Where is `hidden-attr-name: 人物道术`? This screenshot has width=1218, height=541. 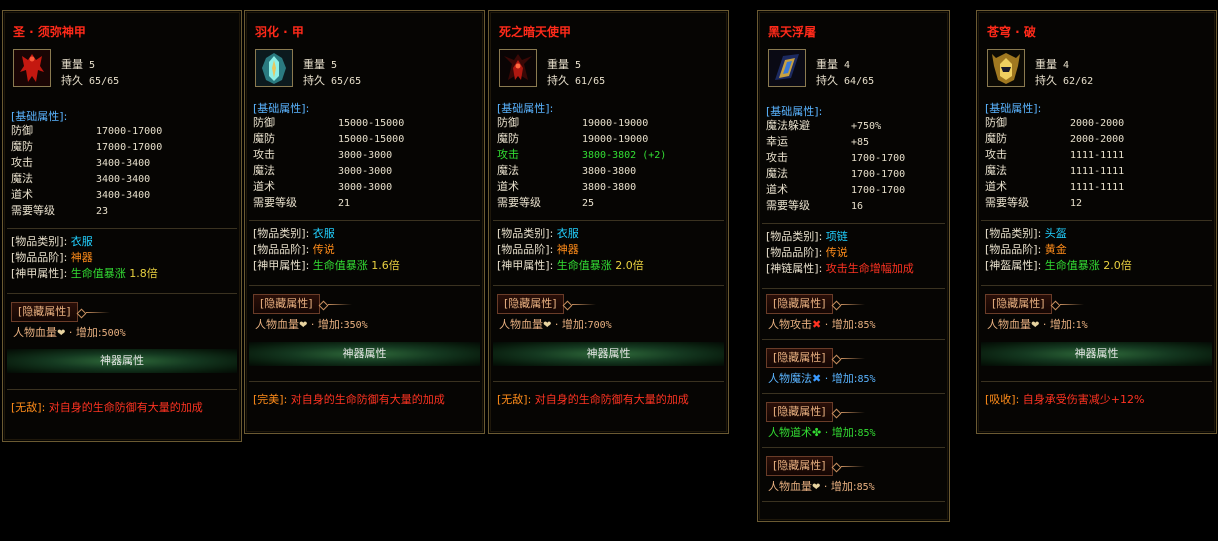 hidden-attr-name: 人物道术 is located at coordinates (790, 432).